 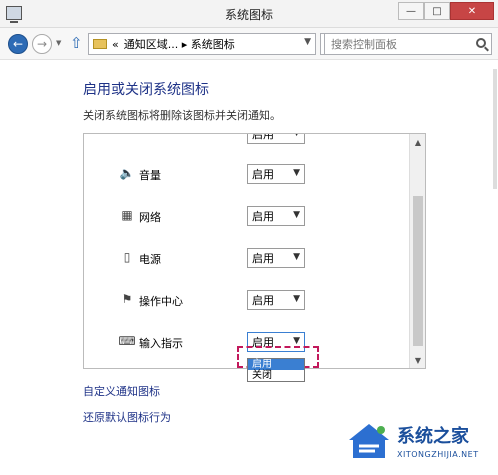 What do you see at coordinates (127, 215) in the screenshot?
I see `network-icon: ▦` at bounding box center [127, 215].